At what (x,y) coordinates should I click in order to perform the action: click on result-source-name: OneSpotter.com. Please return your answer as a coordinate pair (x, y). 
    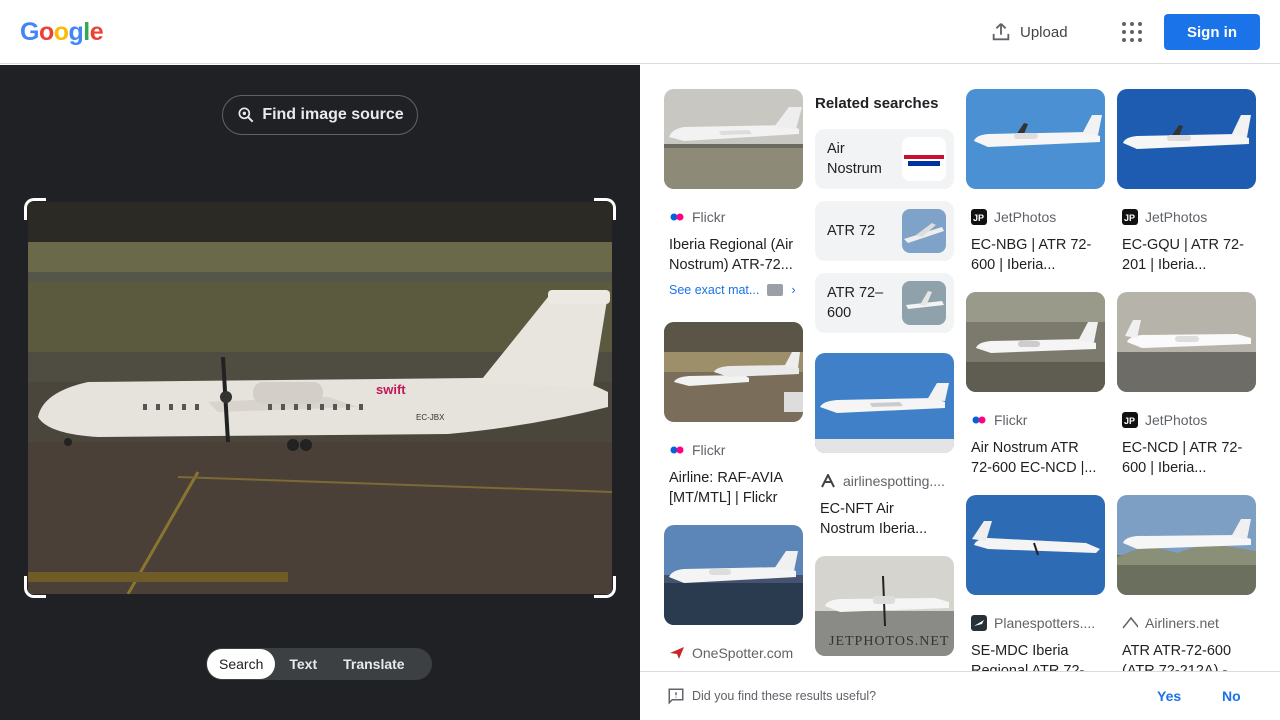
    Looking at the image, I should click on (743, 653).